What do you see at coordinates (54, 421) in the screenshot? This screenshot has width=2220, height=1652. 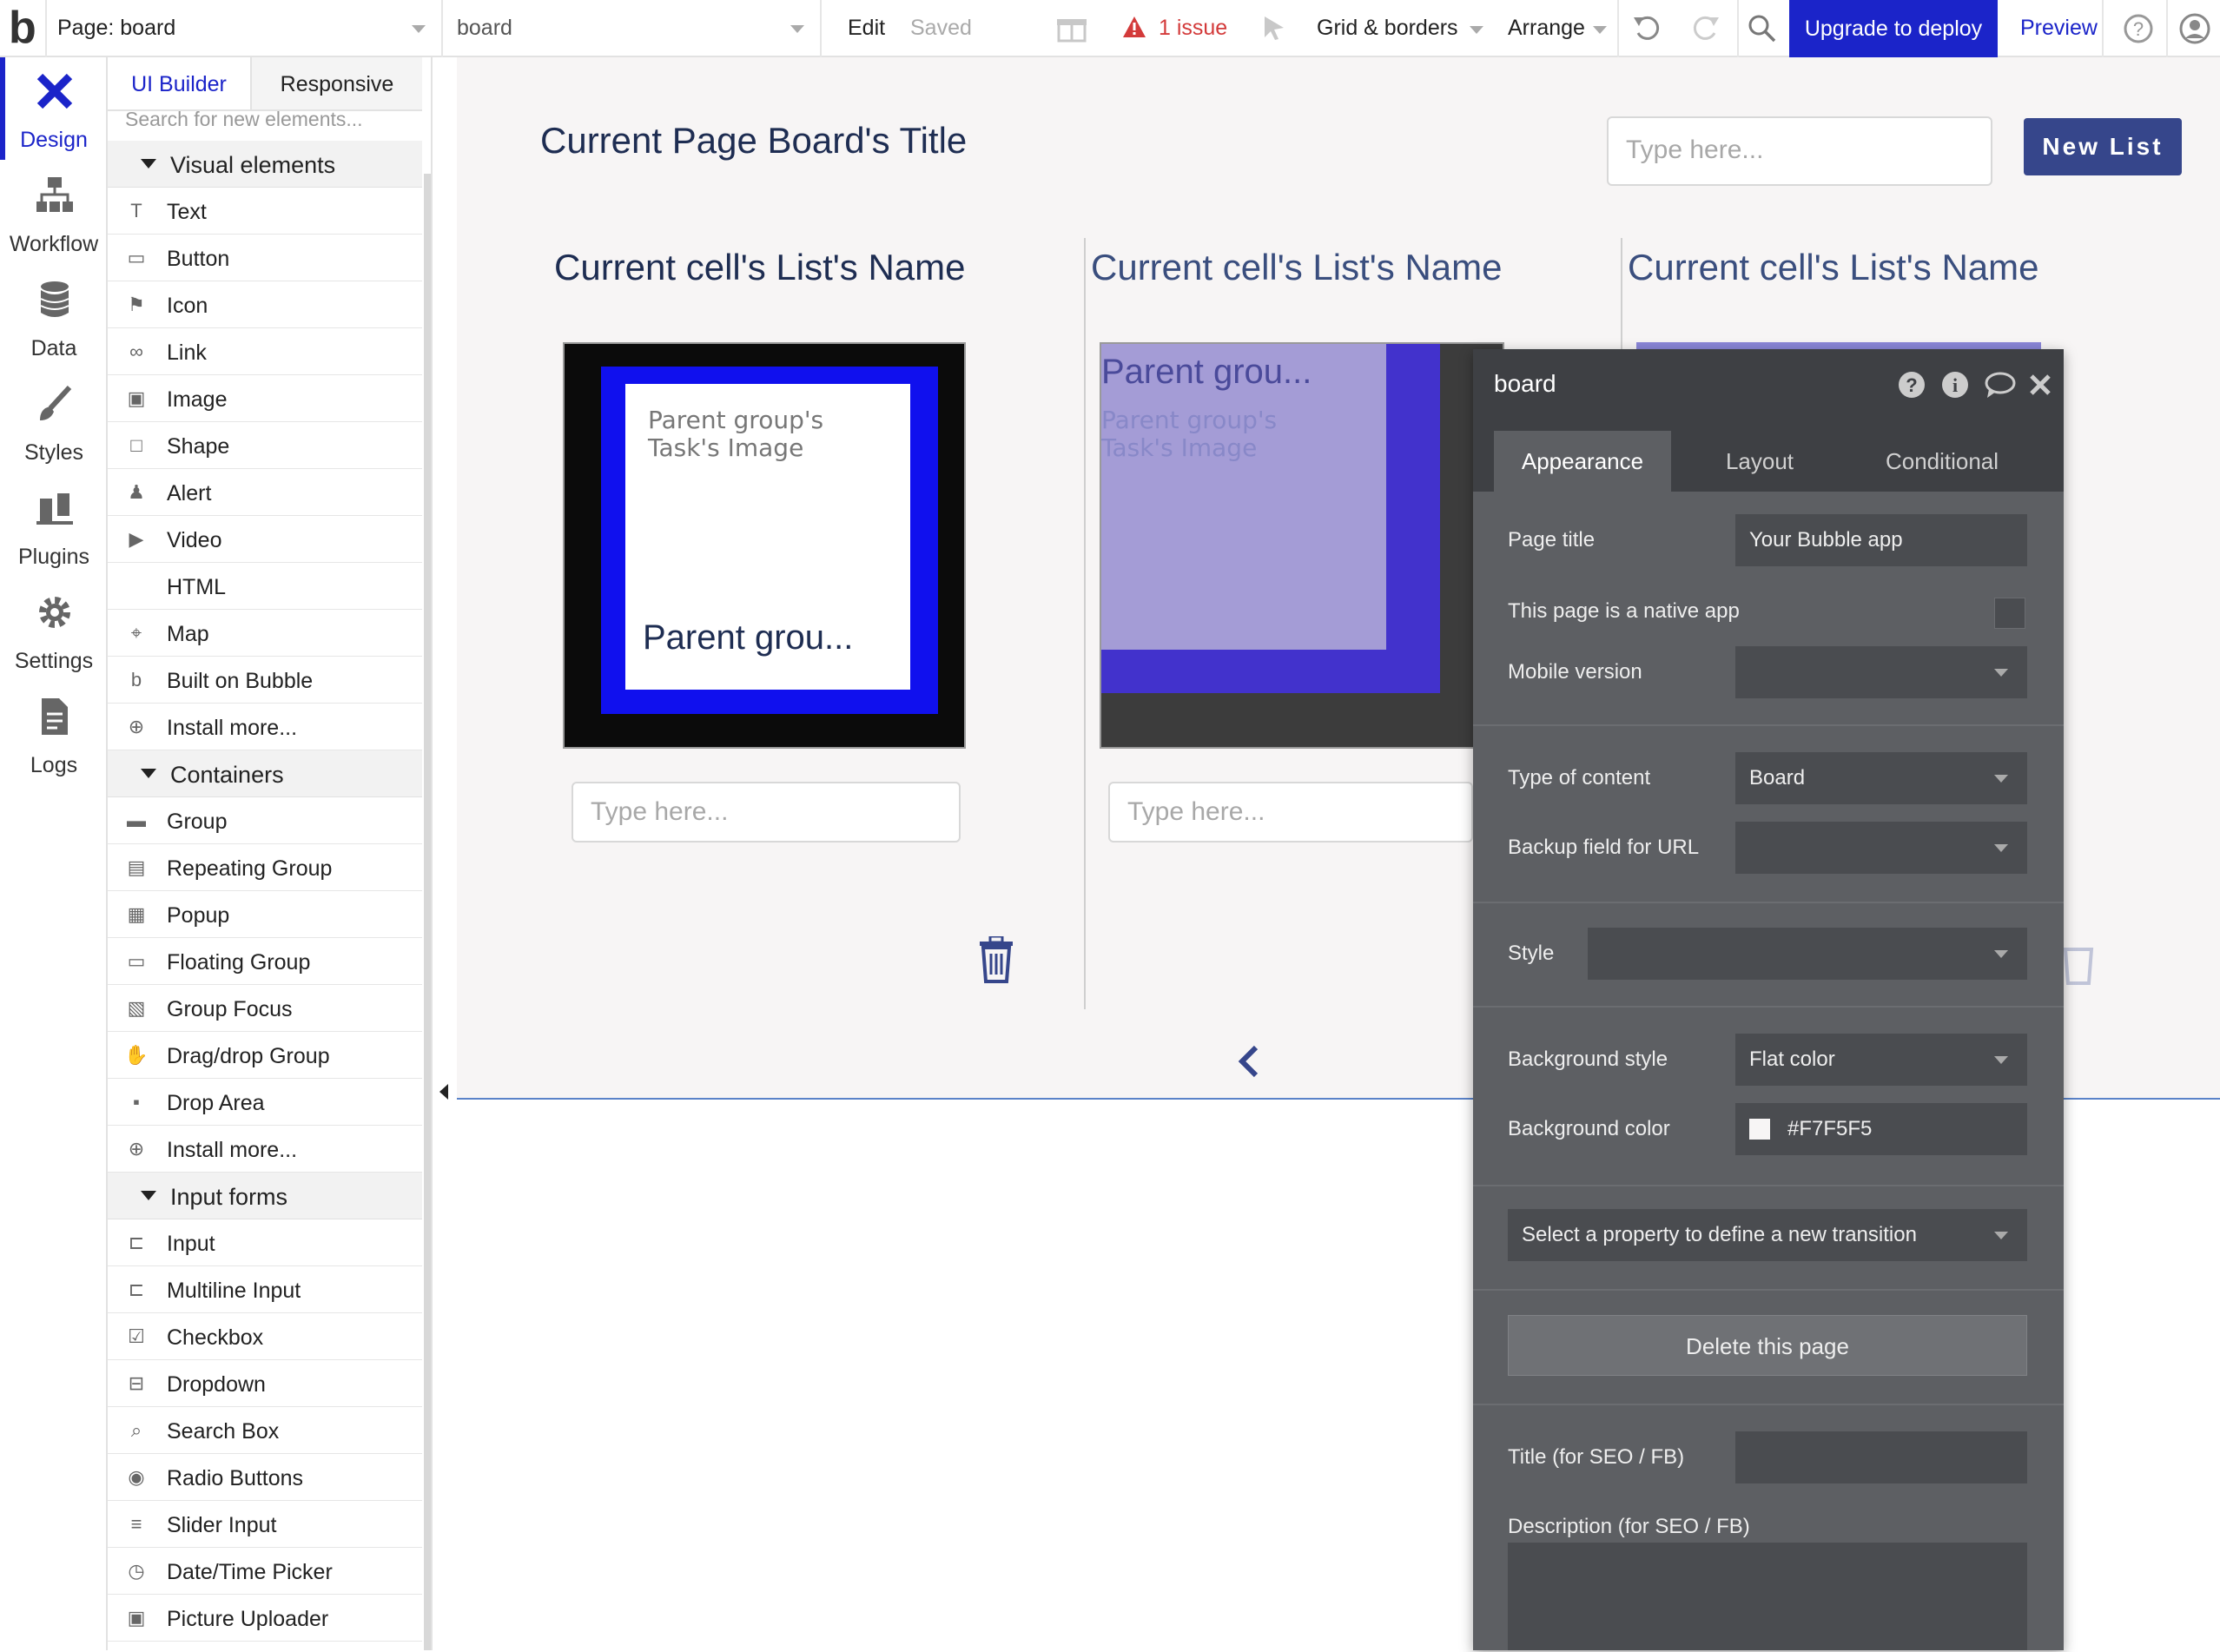 I see `nav-styles: Styles` at bounding box center [54, 421].